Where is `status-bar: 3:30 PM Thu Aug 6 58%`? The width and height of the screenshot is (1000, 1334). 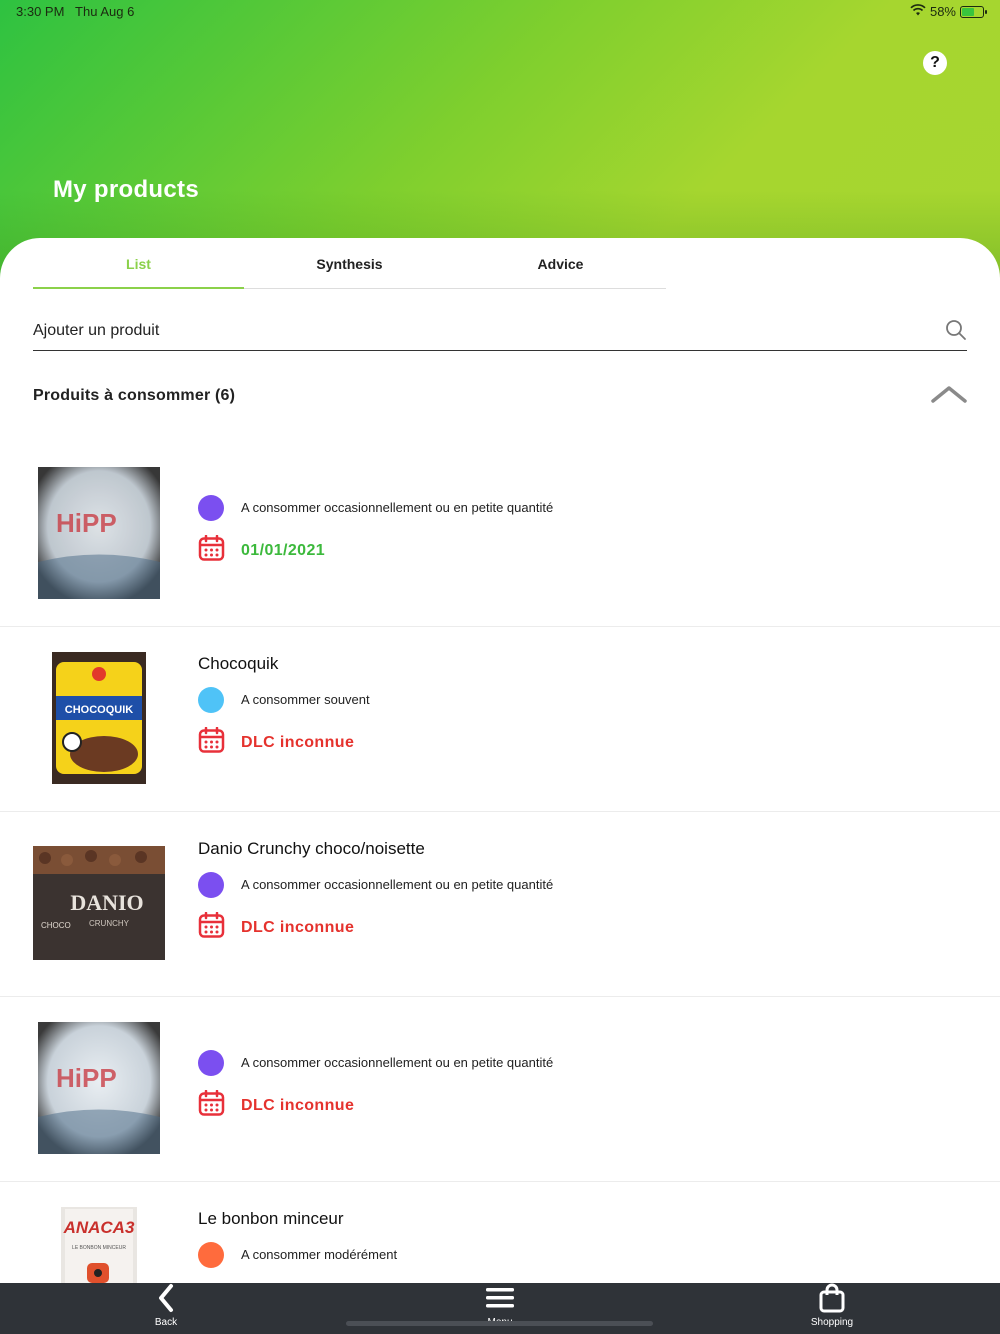
status-bar: 3:30 PM Thu Aug 6 58% is located at coordinates (501, 13).